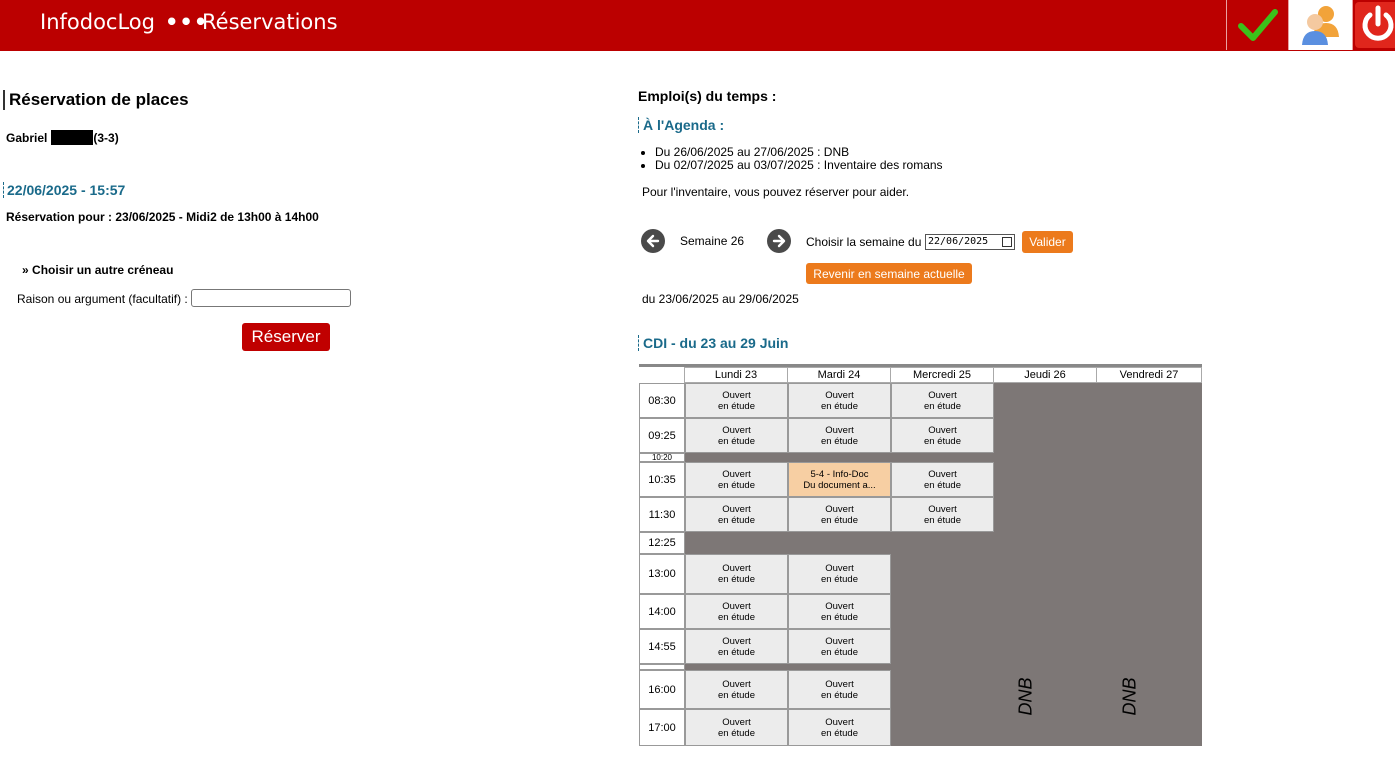  What do you see at coordinates (662, 727) in the screenshot?
I see `time-label: 17:00` at bounding box center [662, 727].